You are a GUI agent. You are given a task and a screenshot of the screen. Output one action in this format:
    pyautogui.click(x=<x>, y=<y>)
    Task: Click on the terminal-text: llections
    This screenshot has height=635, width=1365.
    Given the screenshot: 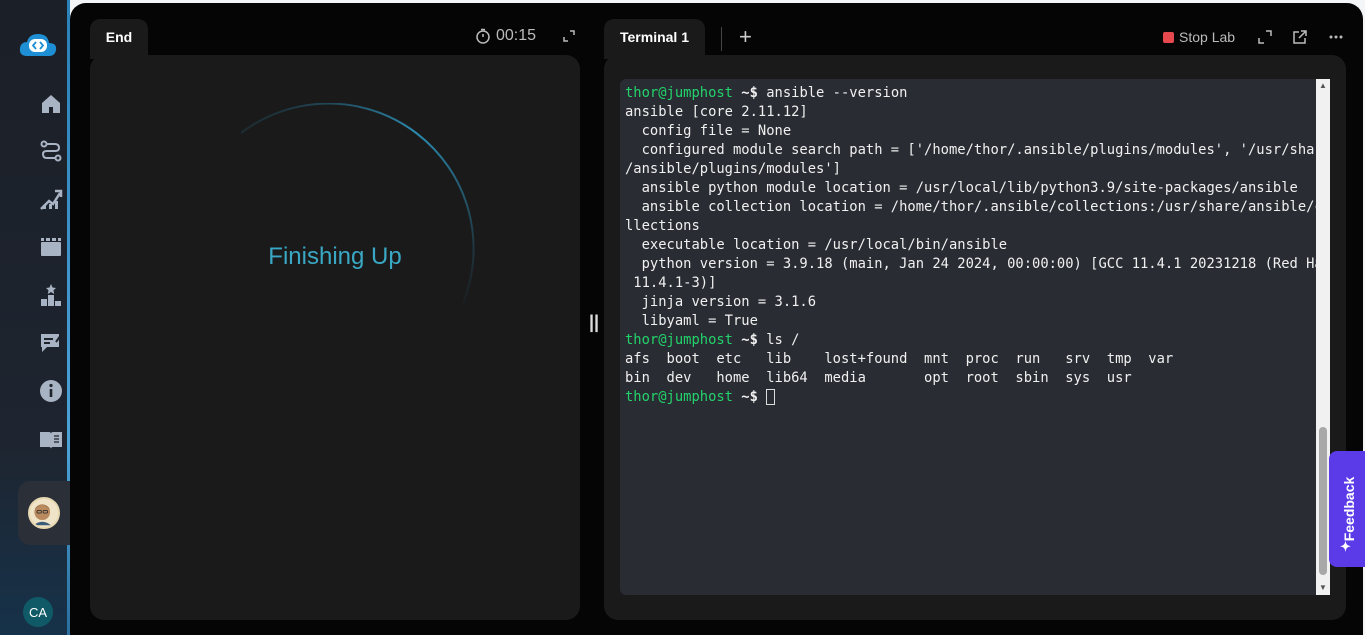 What is the action you would take?
    pyautogui.click(x=662, y=226)
    